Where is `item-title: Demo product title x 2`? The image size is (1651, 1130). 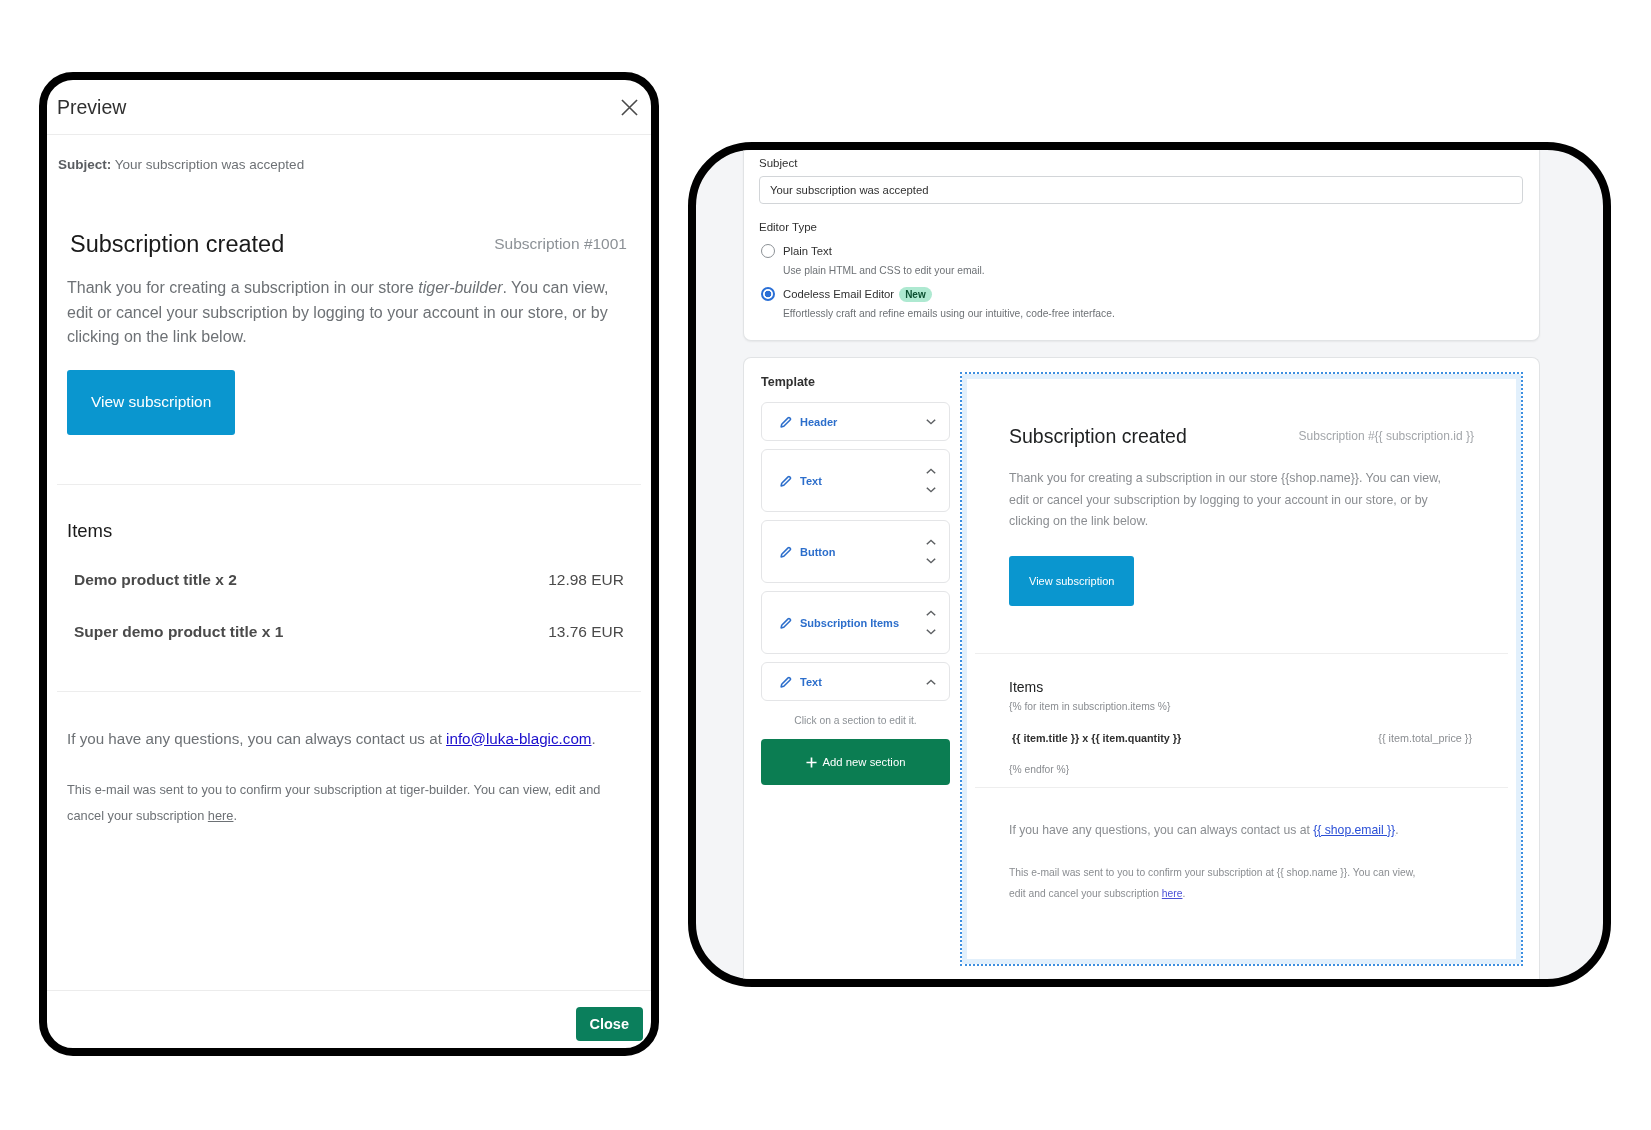
item-title: Demo product title x 2 is located at coordinates (155, 579).